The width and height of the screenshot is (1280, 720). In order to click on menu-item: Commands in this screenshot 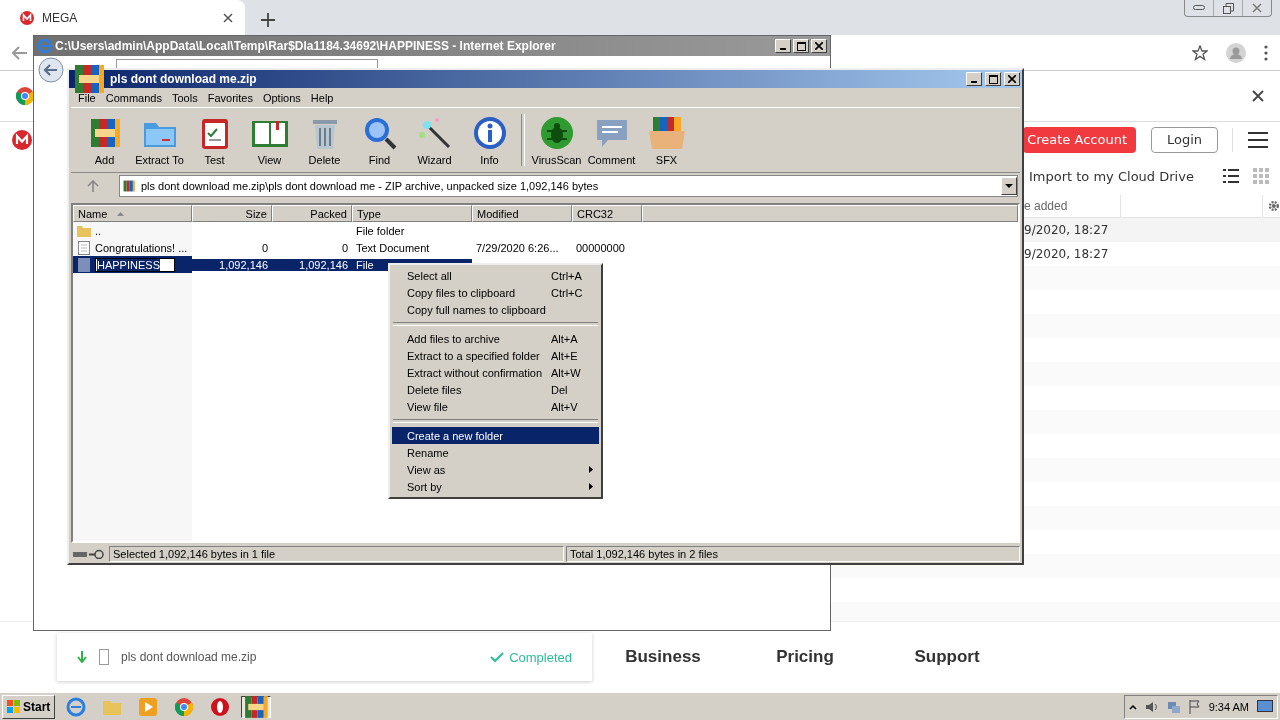, I will do `click(133, 97)`.